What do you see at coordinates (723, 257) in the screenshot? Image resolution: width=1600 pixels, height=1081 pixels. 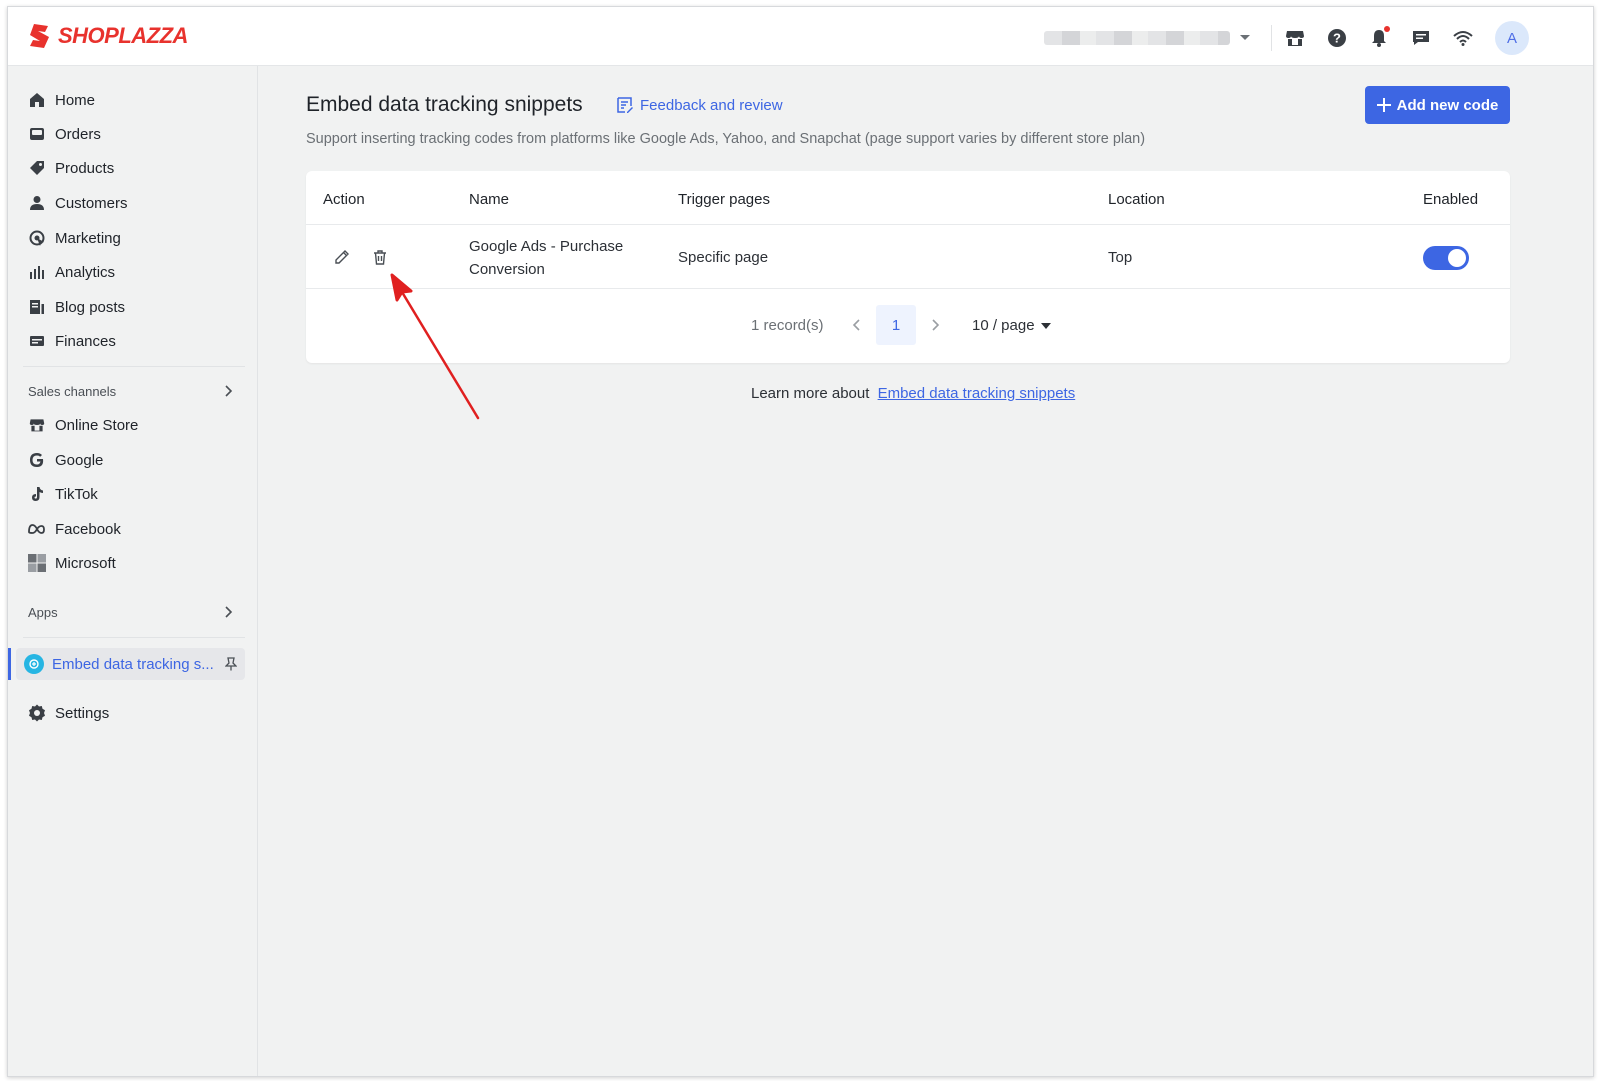 I see `snippet-trigger-pages: Specific page` at bounding box center [723, 257].